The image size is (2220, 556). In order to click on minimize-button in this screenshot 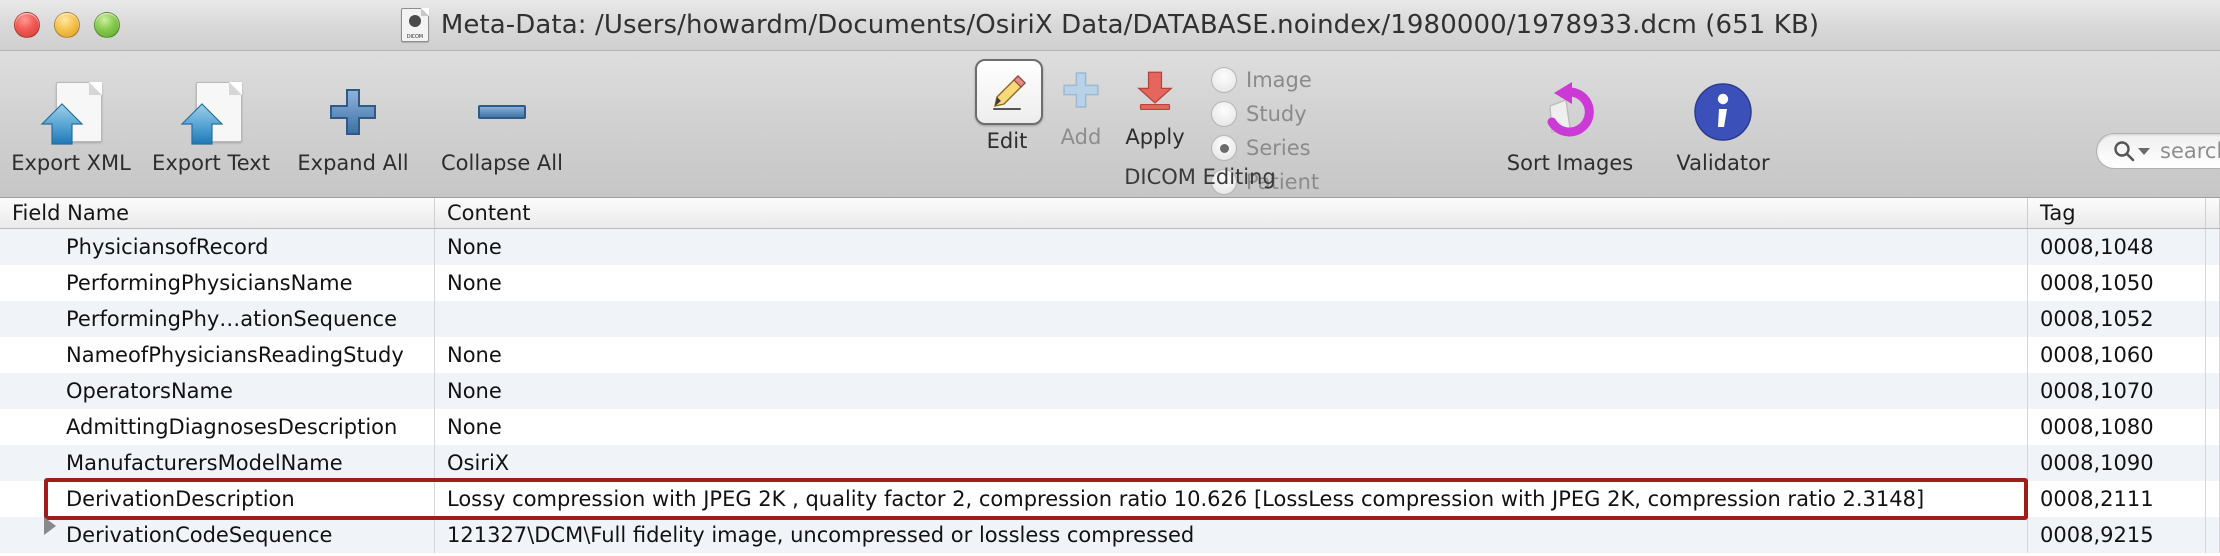, I will do `click(67, 25)`.